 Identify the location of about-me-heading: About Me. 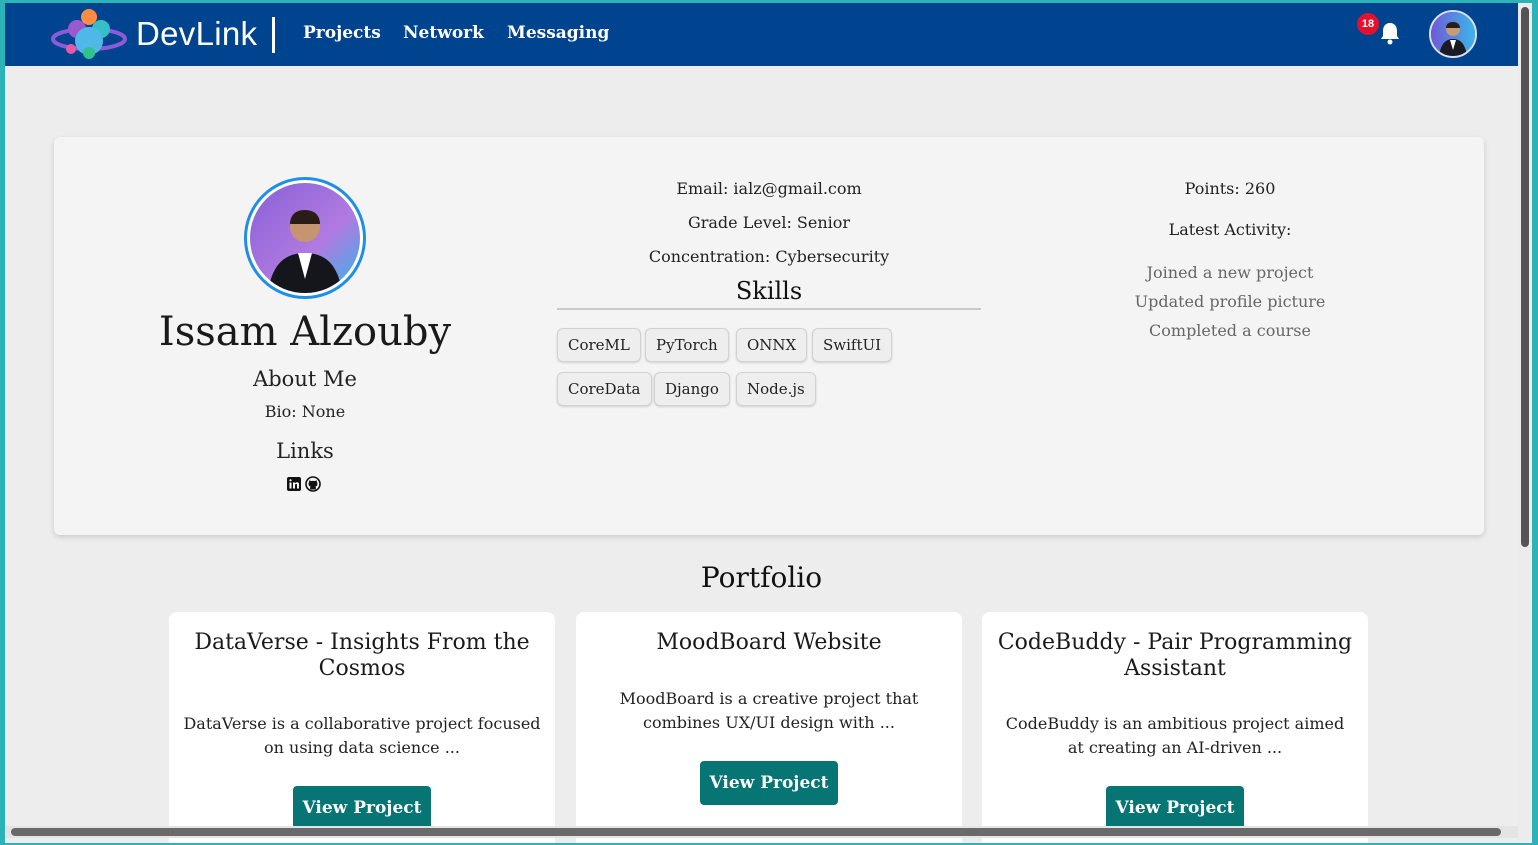
(305, 379).